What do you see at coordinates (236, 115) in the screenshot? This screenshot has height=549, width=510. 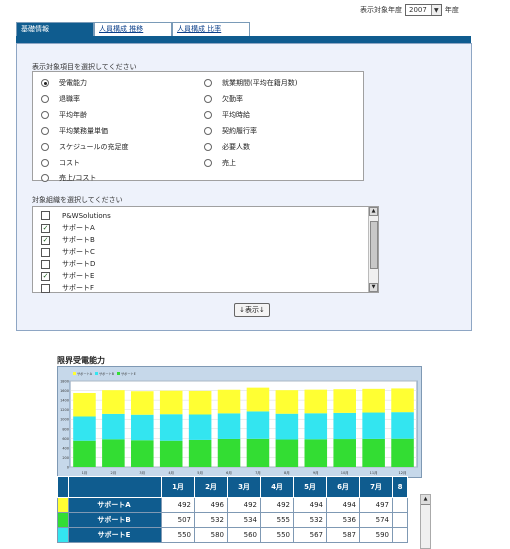 I see `metric-label: 平均時給` at bounding box center [236, 115].